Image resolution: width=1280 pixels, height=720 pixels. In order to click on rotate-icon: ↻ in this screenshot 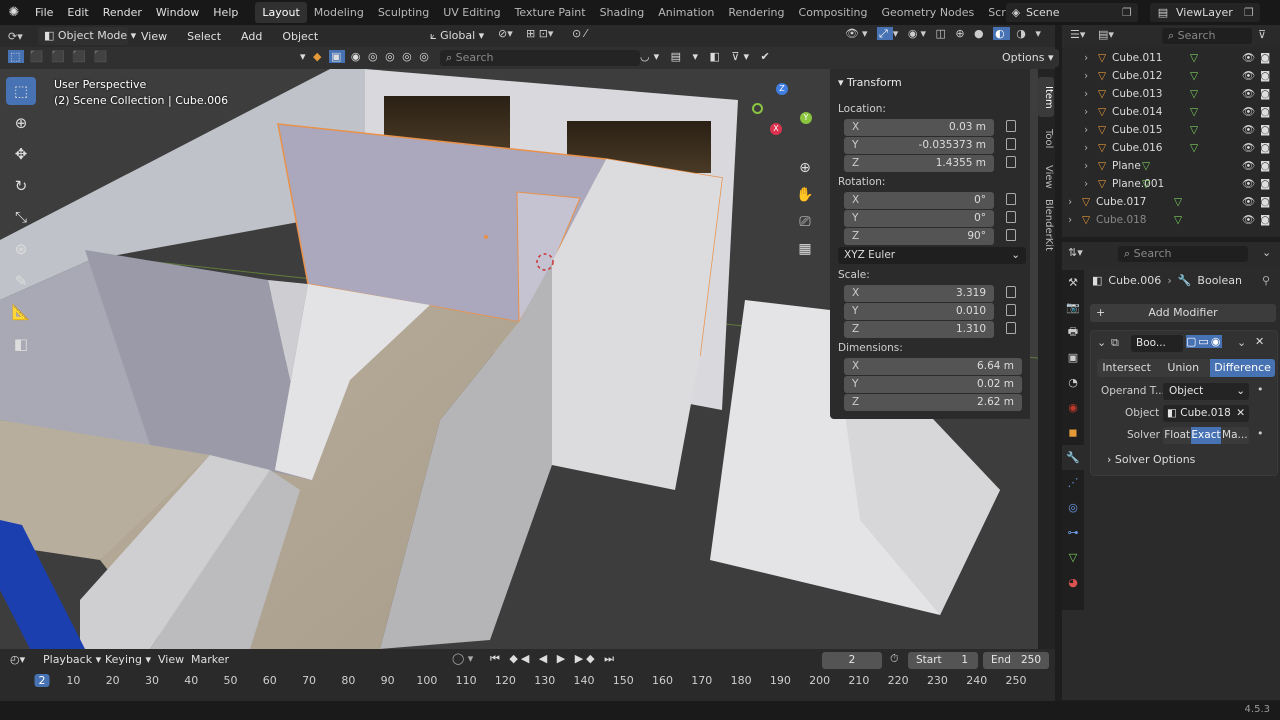, I will do `click(21, 186)`.